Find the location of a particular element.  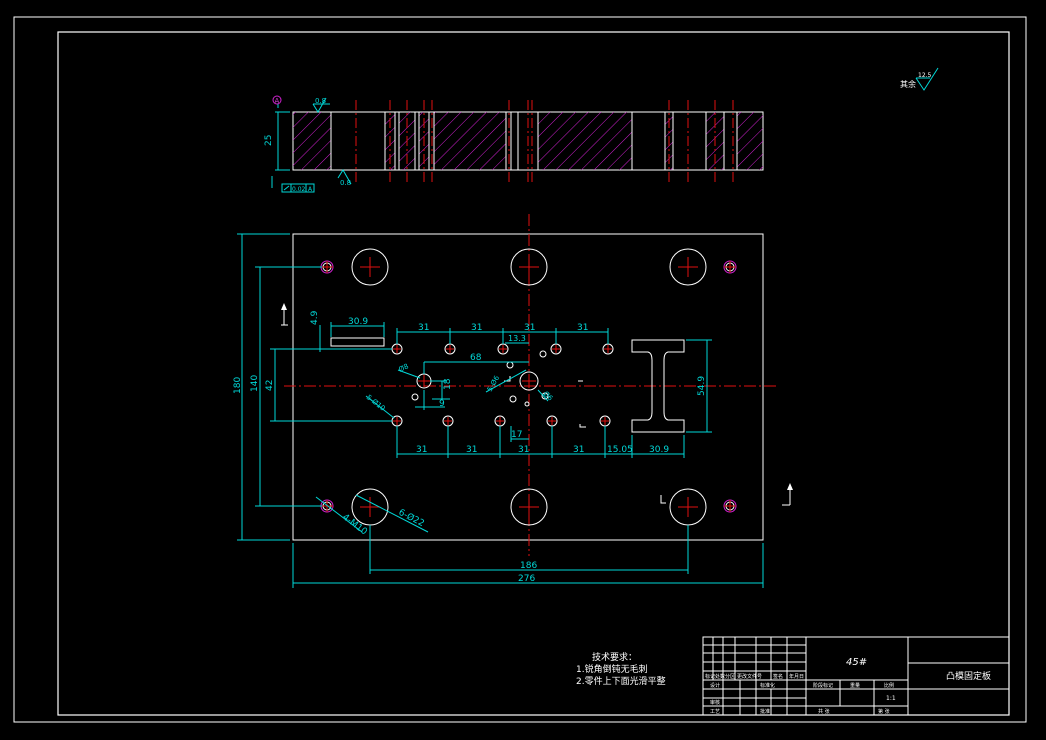

section-view: 25 A 0.8 0.8 0.02 A is located at coordinates (514, 144).